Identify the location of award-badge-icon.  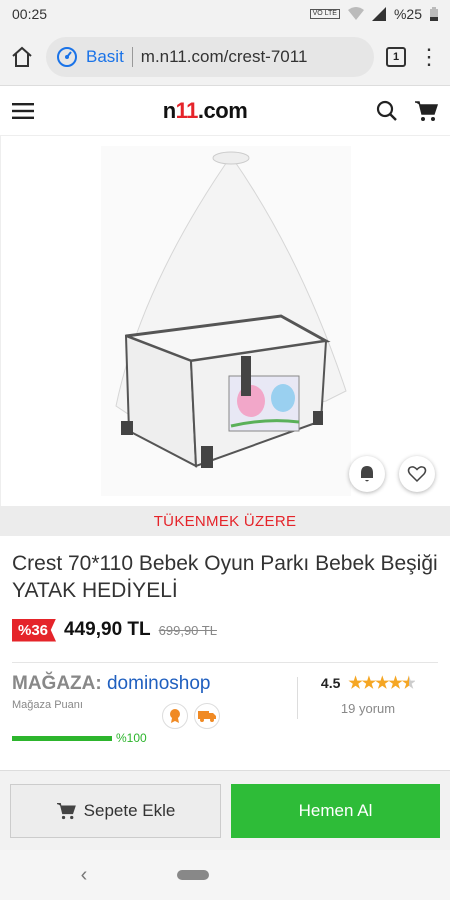
(175, 716).